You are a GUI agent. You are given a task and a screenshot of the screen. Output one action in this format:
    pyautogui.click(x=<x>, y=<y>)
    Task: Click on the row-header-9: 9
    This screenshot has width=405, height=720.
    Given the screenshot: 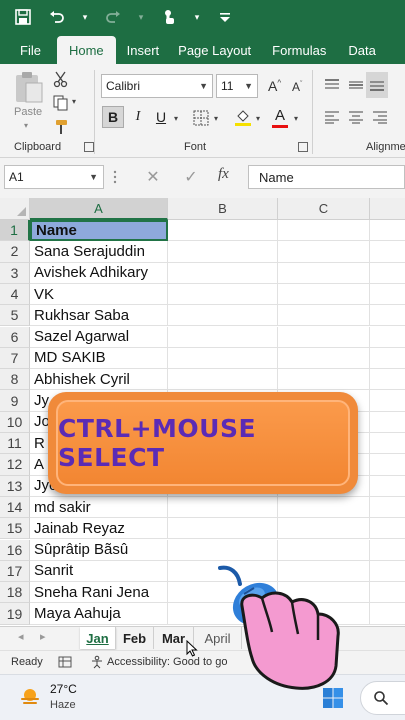 What is the action you would take?
    pyautogui.click(x=15, y=401)
    